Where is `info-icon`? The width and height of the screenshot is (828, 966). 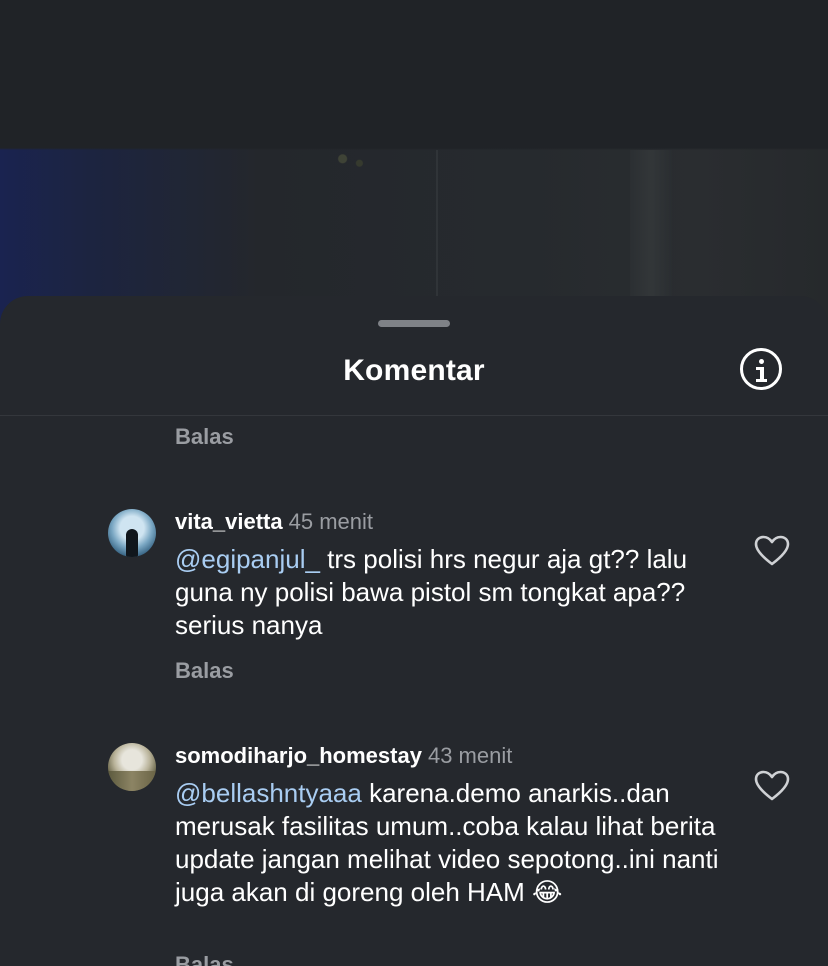 info-icon is located at coordinates (761, 369).